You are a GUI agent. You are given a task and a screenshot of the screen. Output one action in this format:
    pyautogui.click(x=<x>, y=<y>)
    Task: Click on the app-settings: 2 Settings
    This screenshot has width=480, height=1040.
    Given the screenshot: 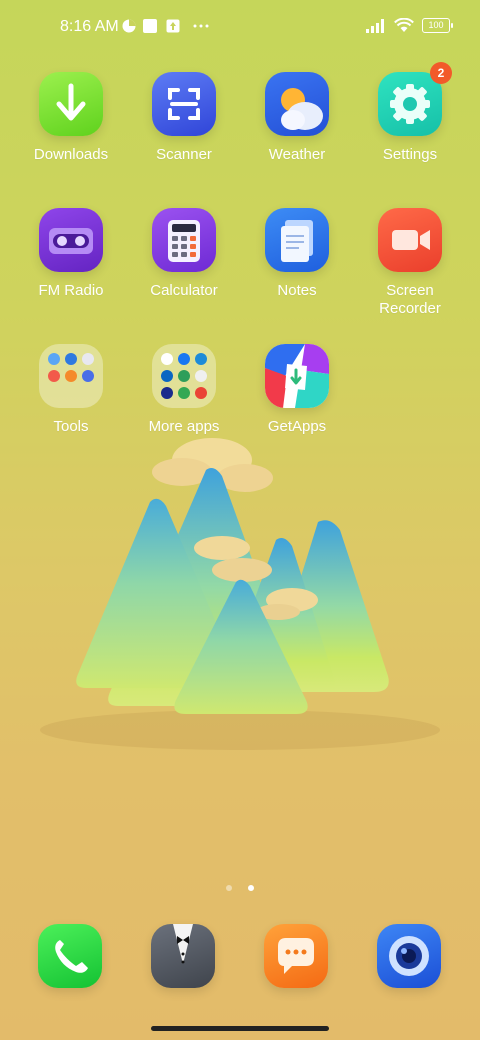 What is the action you would take?
    pyautogui.click(x=410, y=113)
    